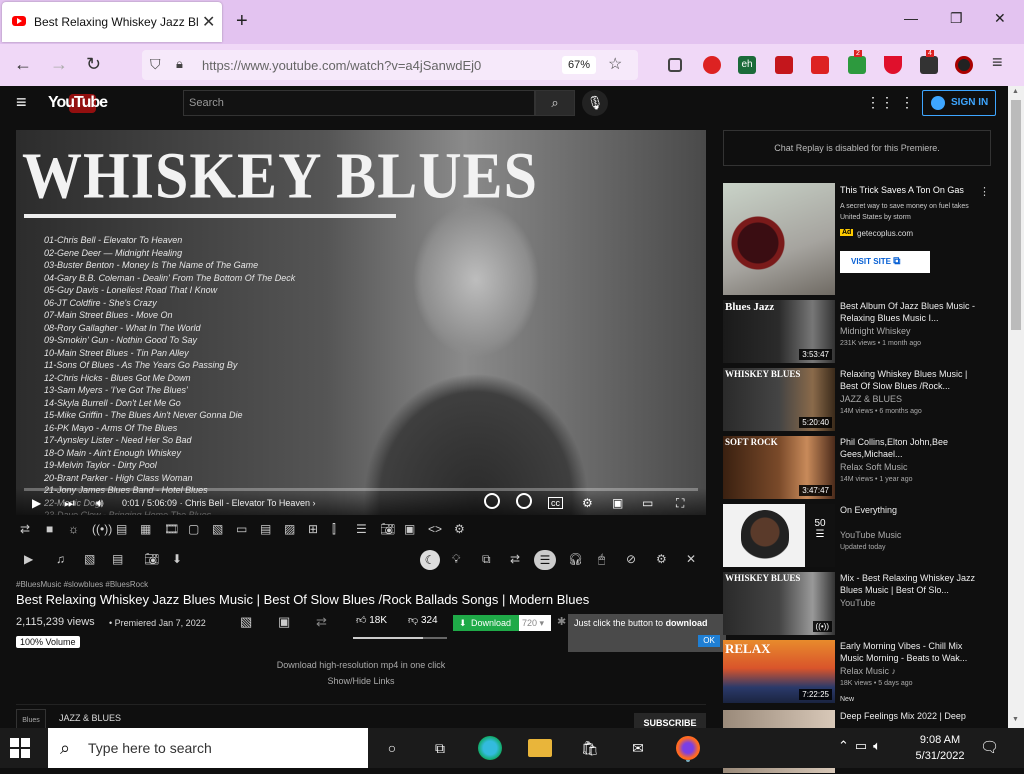  Describe the element at coordinates (20, 748) in the screenshot. I see `windows-start-icon` at that location.